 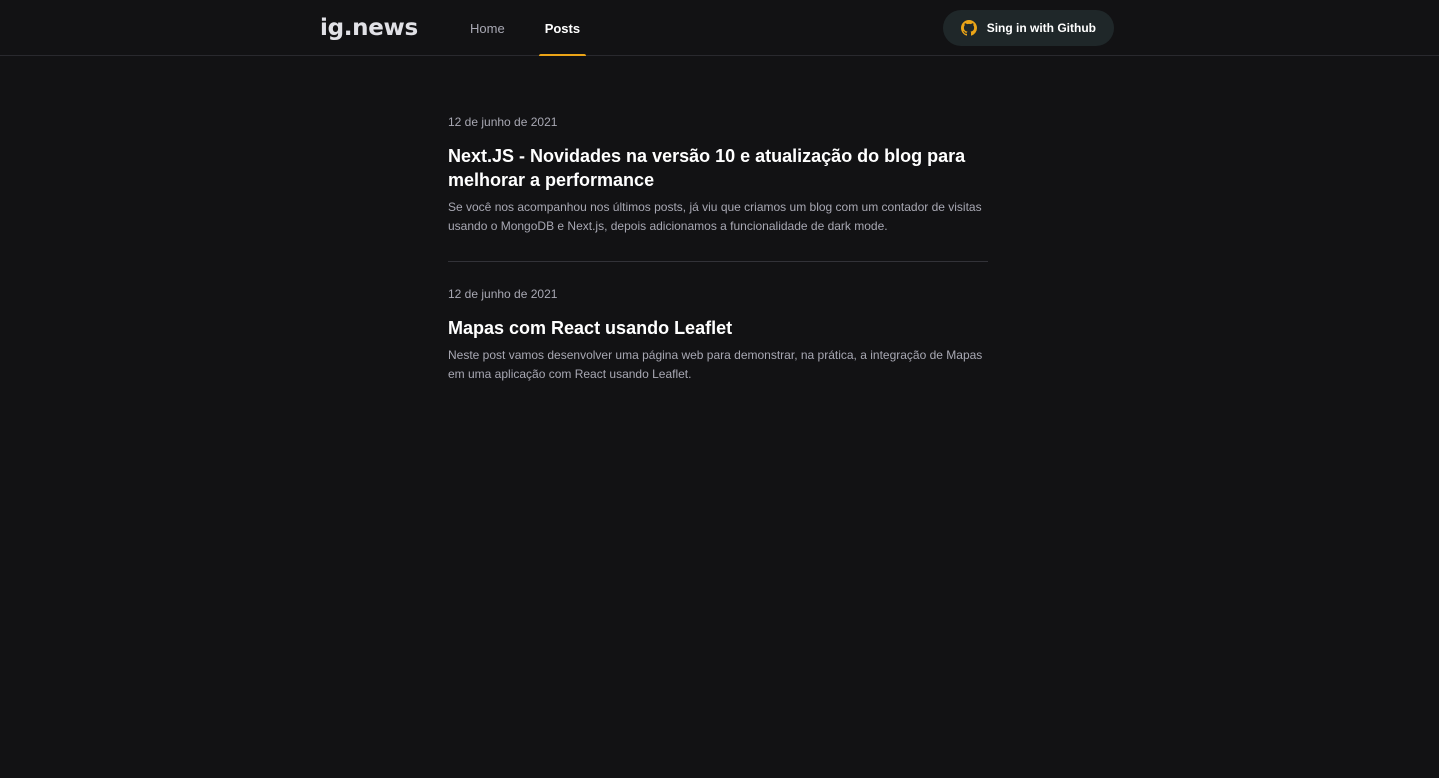 What do you see at coordinates (487, 28) in the screenshot?
I see `nav-link-home: Home` at bounding box center [487, 28].